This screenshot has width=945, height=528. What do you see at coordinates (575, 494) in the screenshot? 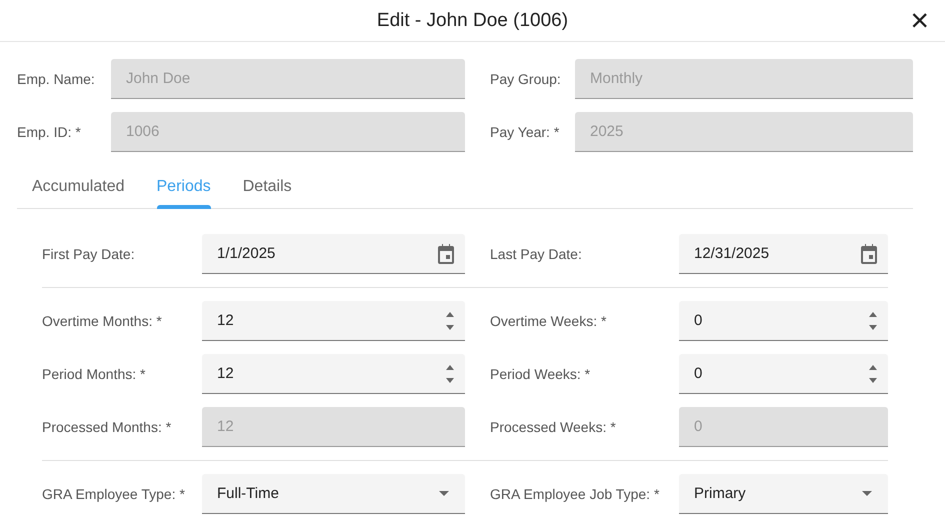
I see `field-label: GRA Employee Job Type: *` at bounding box center [575, 494].